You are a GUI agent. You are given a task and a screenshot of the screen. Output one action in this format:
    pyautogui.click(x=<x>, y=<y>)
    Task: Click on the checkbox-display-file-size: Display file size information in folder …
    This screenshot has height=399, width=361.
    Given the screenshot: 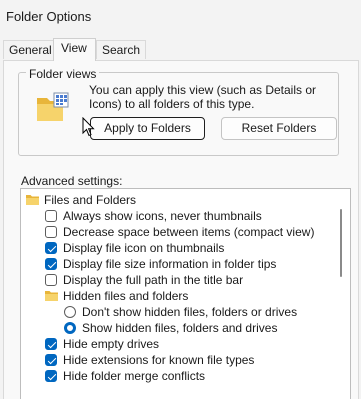 What is the action you would take?
    pyautogui.click(x=189, y=264)
    